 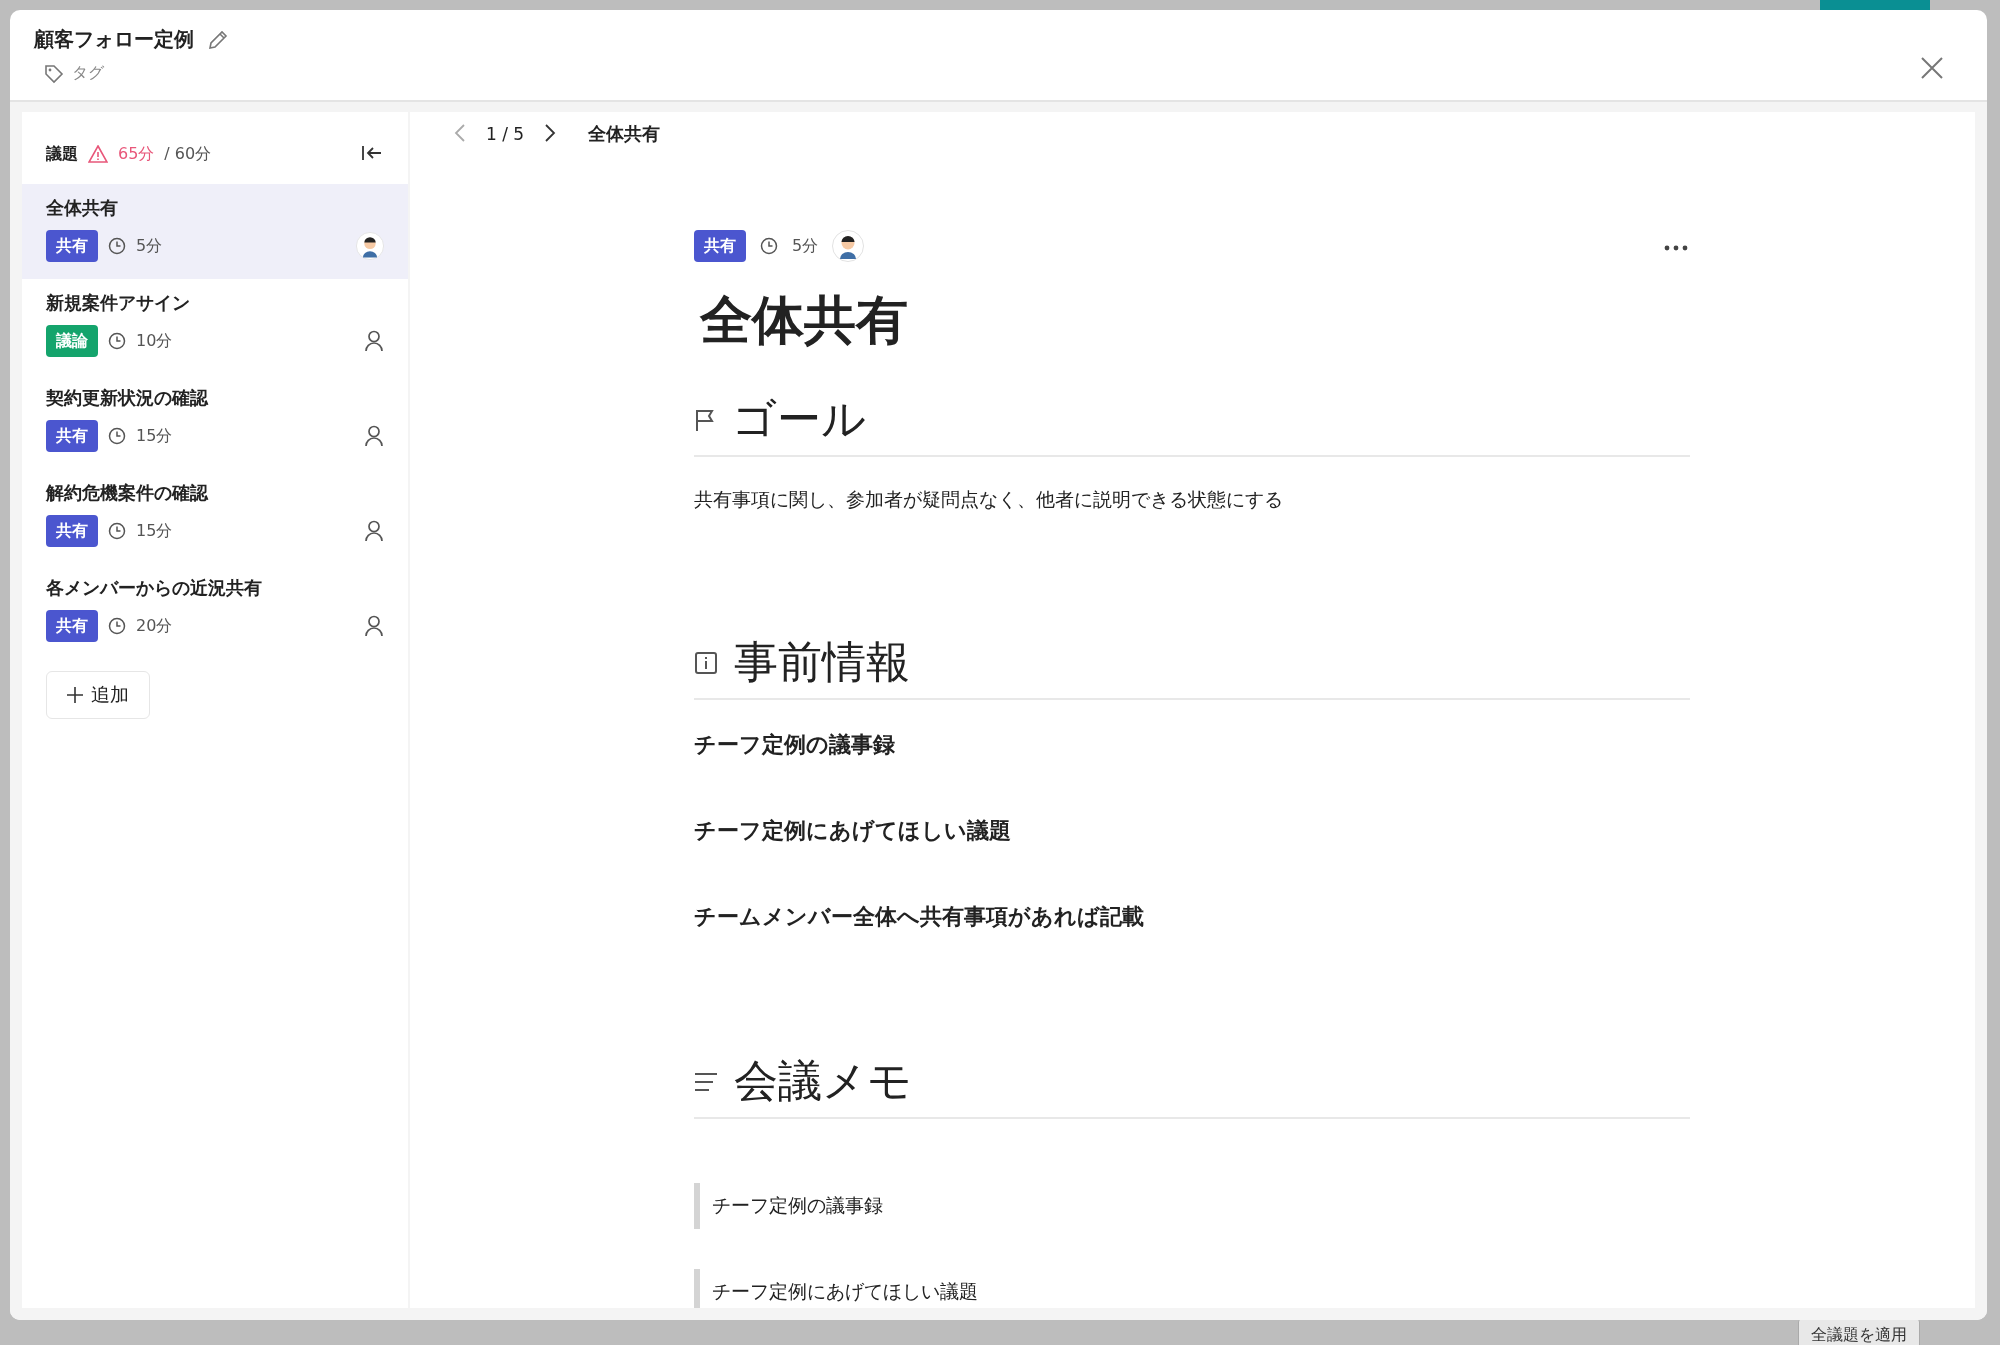 I want to click on memo-quote: チーフ定例にあげてほしい議題, so click(x=1192, y=1288).